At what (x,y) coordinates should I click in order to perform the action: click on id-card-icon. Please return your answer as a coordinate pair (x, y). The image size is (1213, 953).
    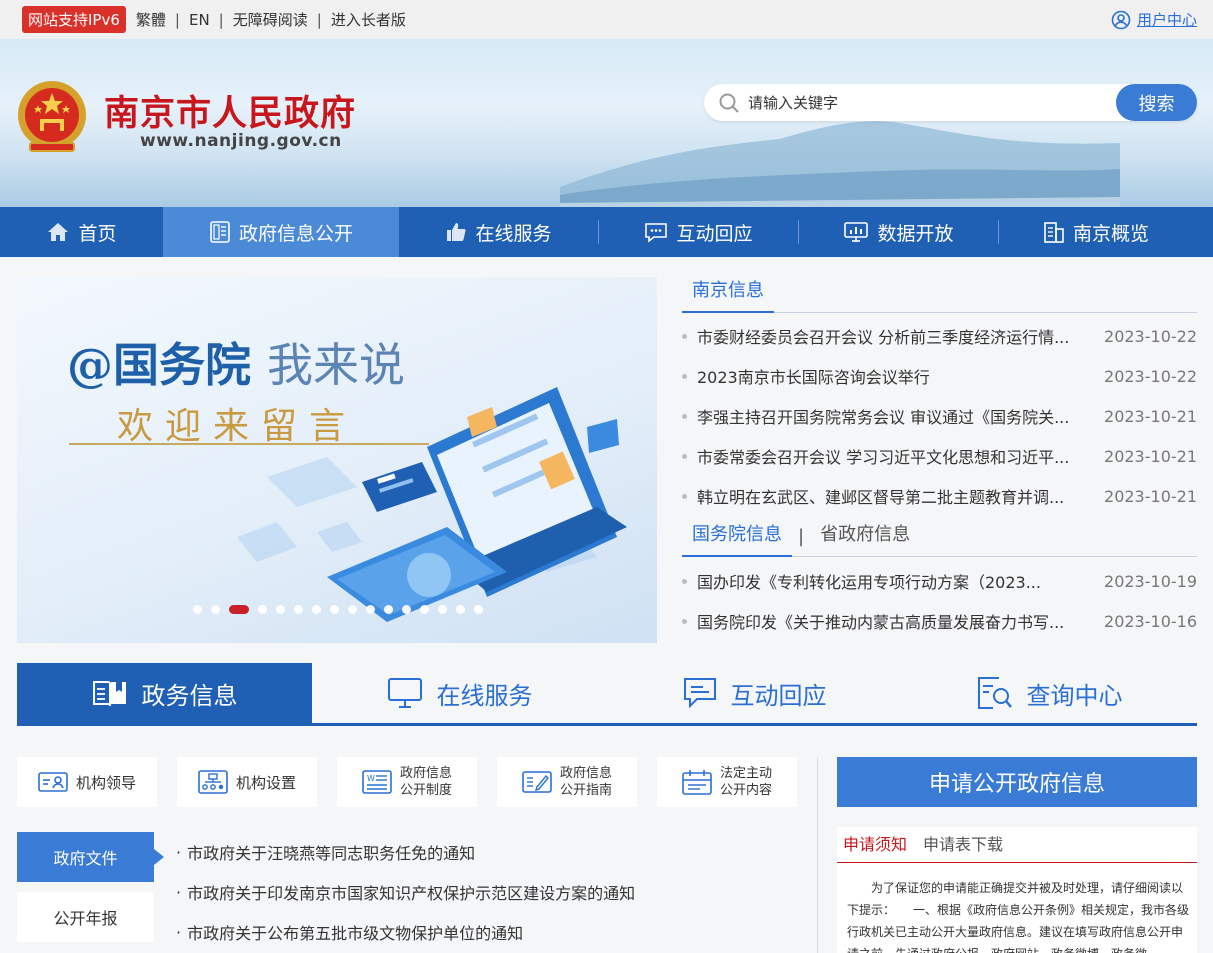
    Looking at the image, I should click on (53, 782).